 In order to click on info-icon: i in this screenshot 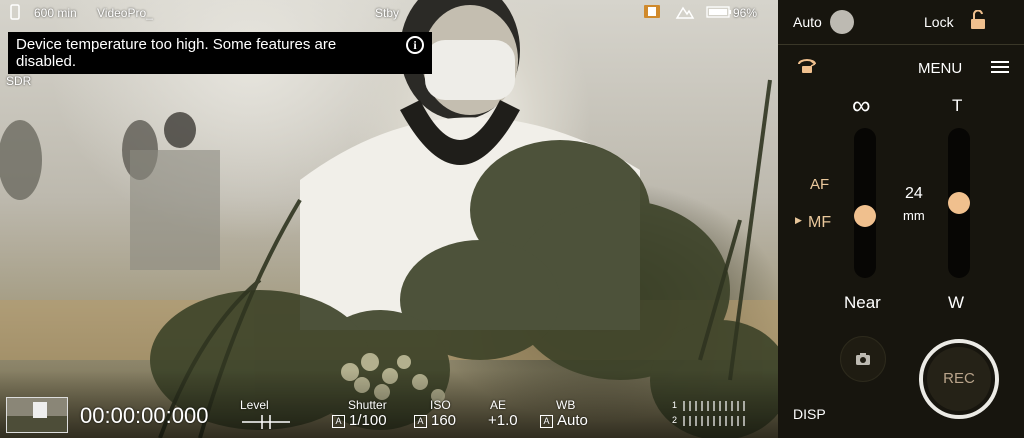, I will do `click(415, 45)`.